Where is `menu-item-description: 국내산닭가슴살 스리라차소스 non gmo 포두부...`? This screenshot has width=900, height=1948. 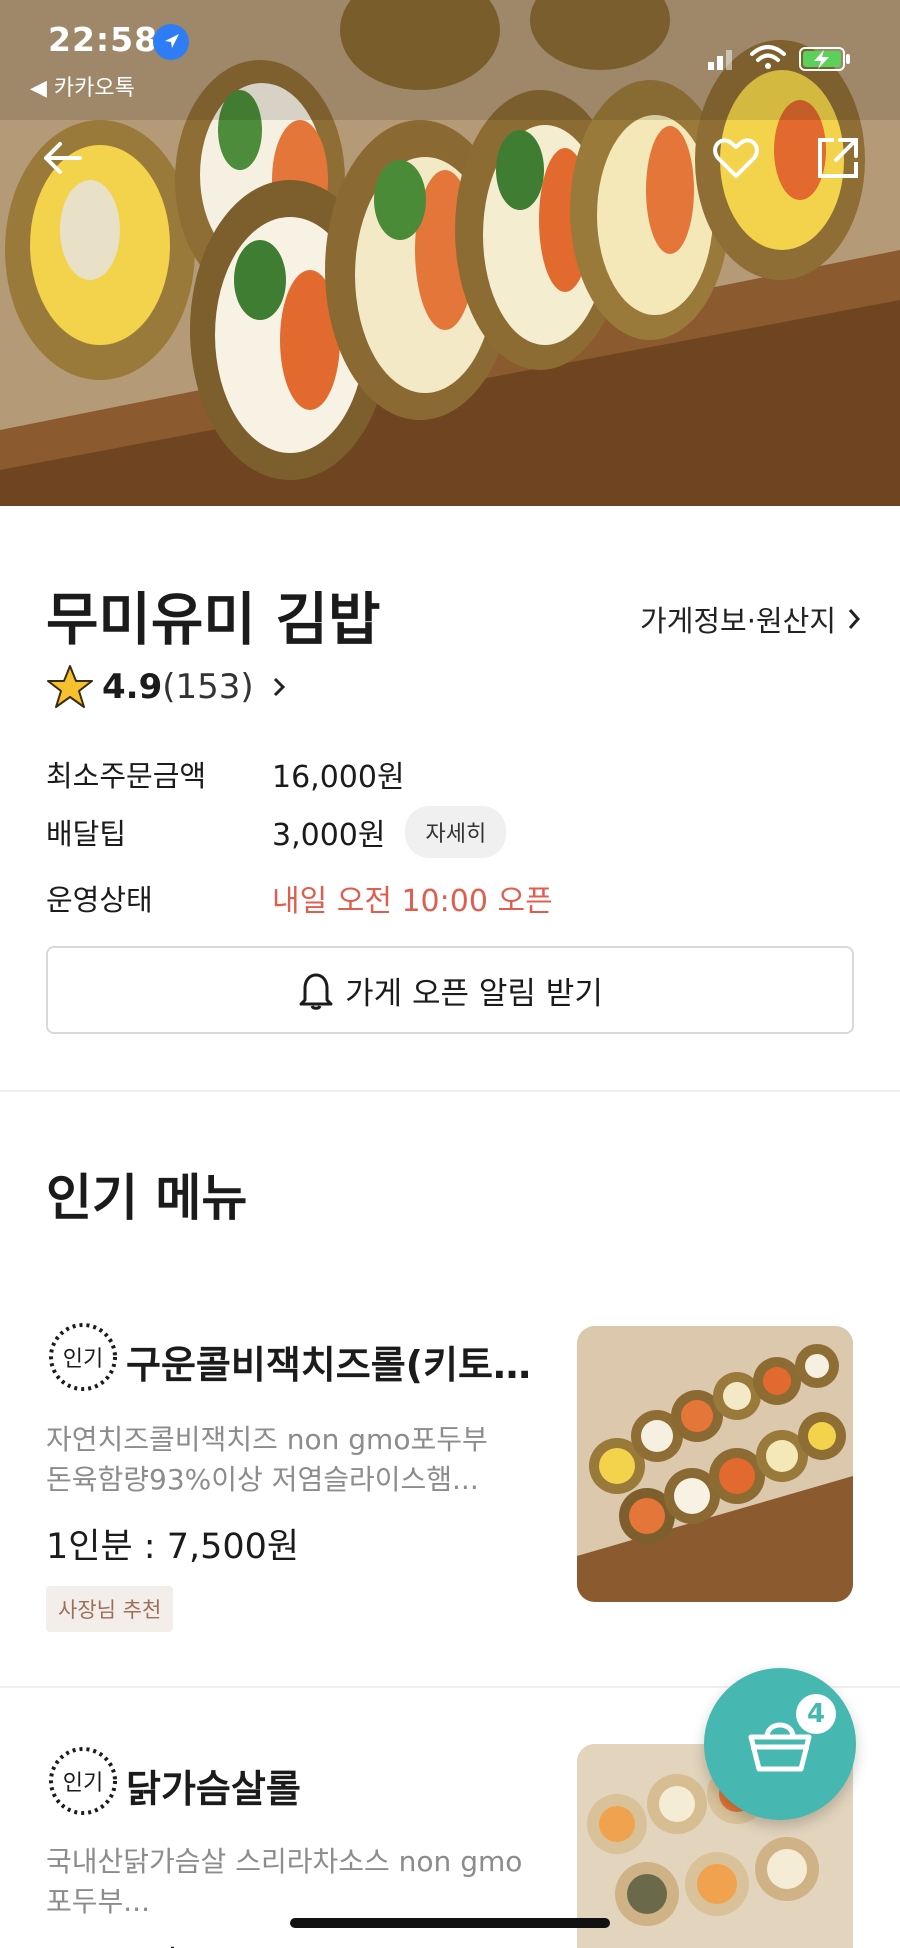
menu-item-description: 국내산닭가슴살 스리라차소스 non gmo 포두부... is located at coordinates (296, 1882).